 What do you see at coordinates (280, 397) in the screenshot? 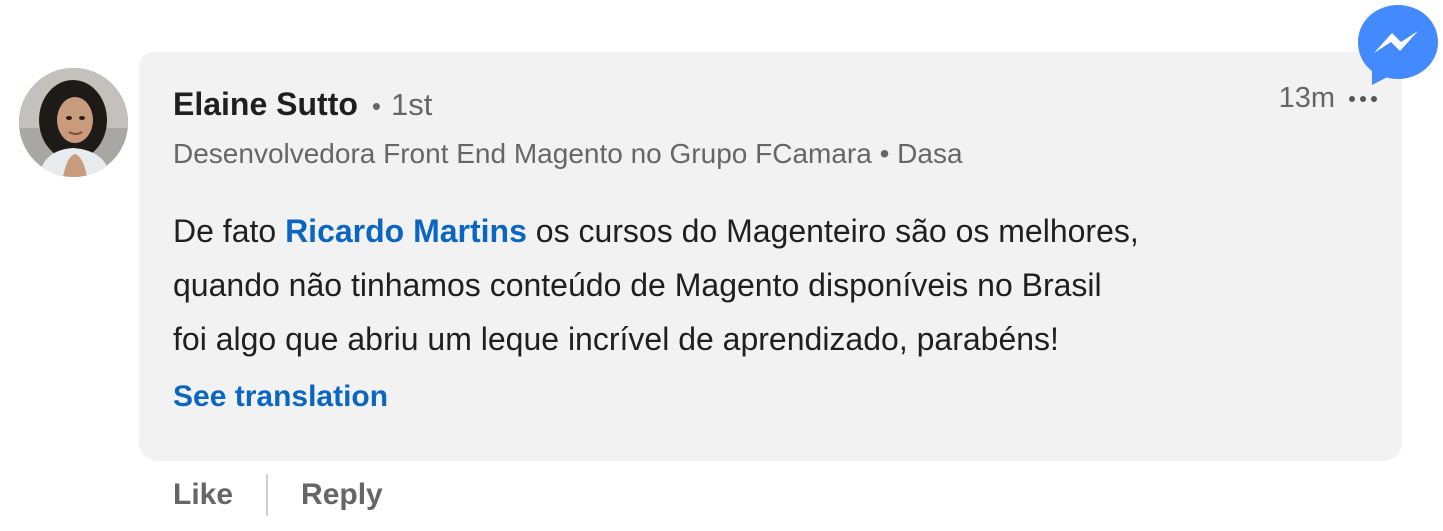
I see `see-translation-link: See translation` at bounding box center [280, 397].